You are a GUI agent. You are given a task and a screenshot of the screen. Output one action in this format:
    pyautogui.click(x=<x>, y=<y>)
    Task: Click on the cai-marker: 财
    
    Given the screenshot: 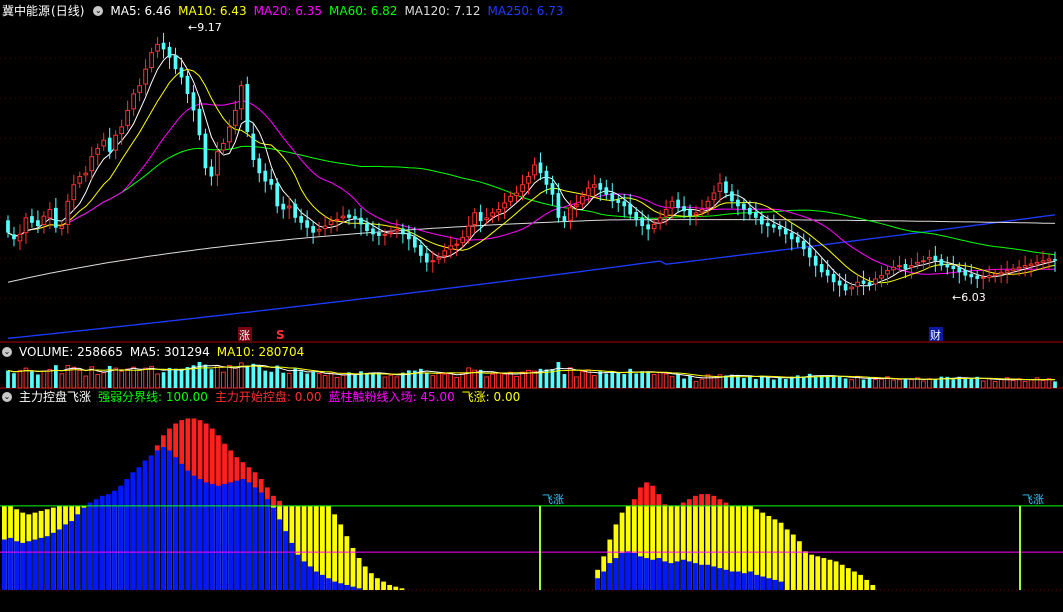 What is the action you would take?
    pyautogui.click(x=935, y=335)
    